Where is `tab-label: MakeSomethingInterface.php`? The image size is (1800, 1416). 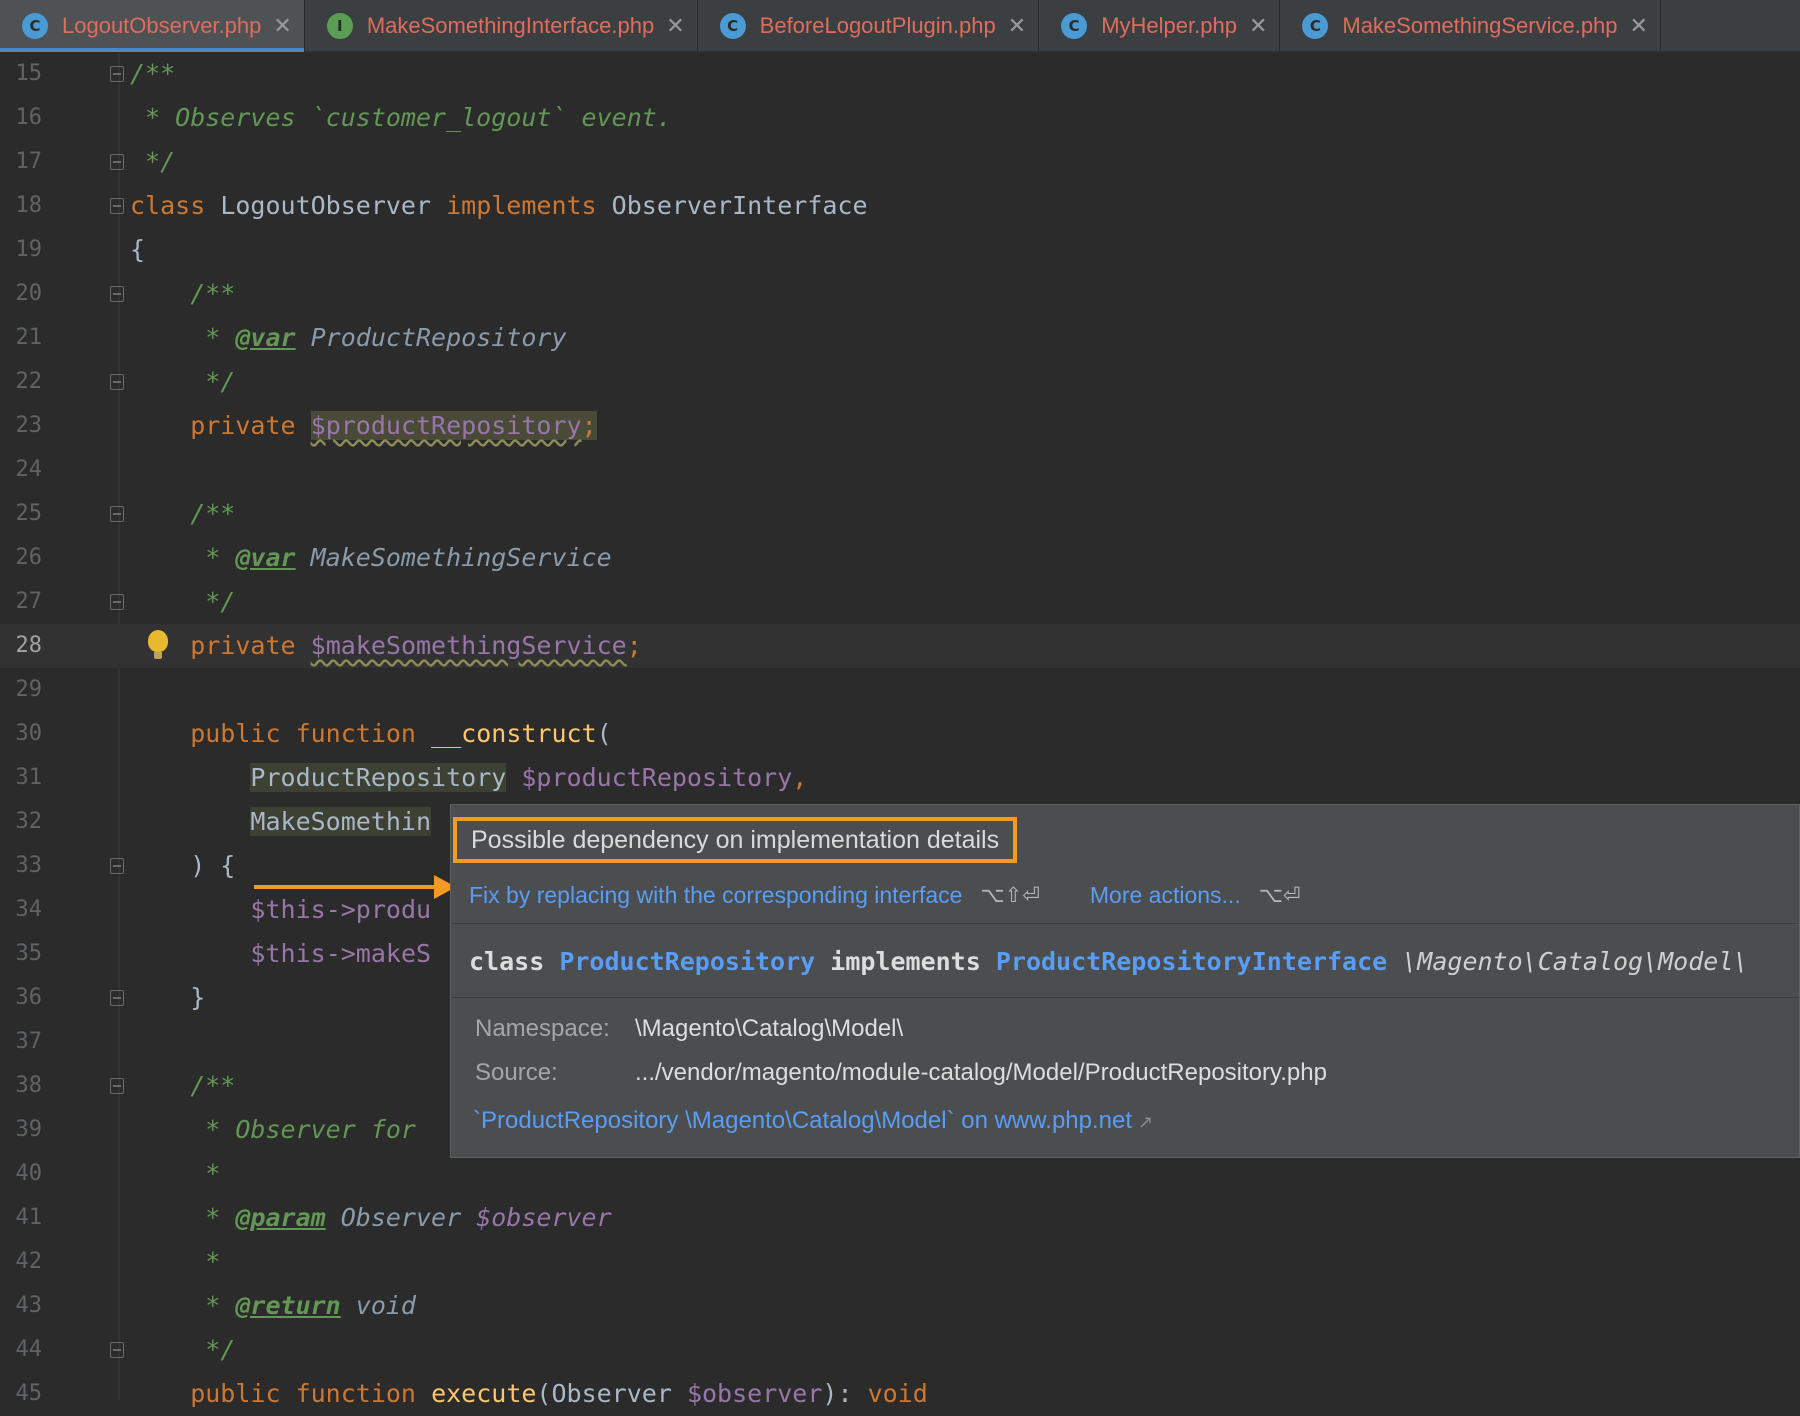
tab-label: MakeSomethingInterface.php is located at coordinates (510, 25).